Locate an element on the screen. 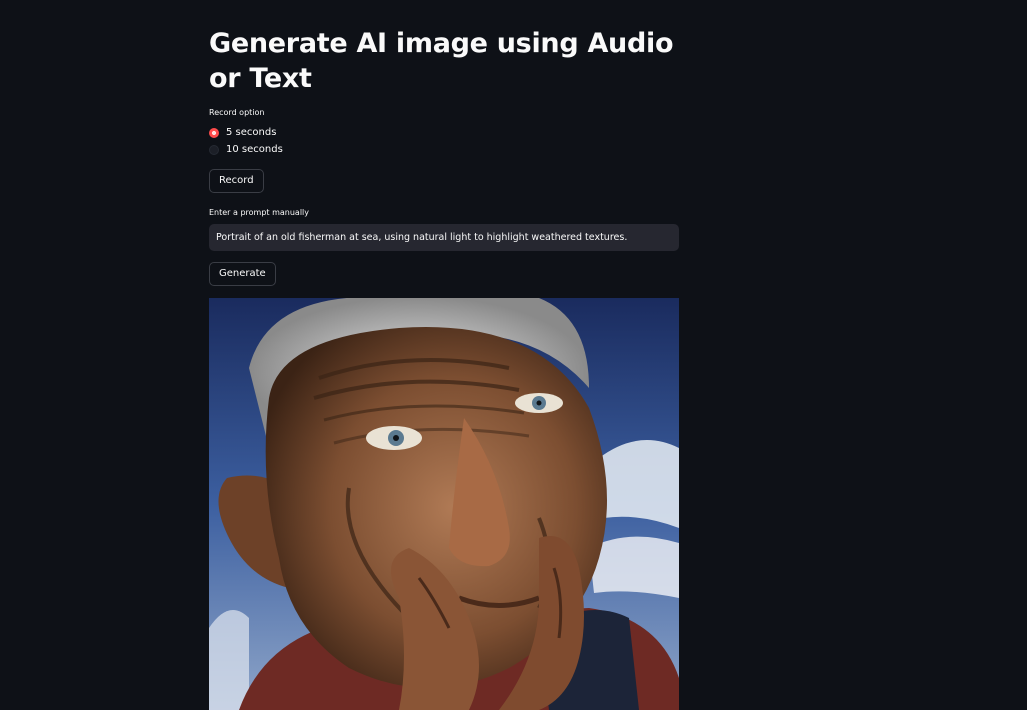  radio-selected-icon is located at coordinates (214, 133).